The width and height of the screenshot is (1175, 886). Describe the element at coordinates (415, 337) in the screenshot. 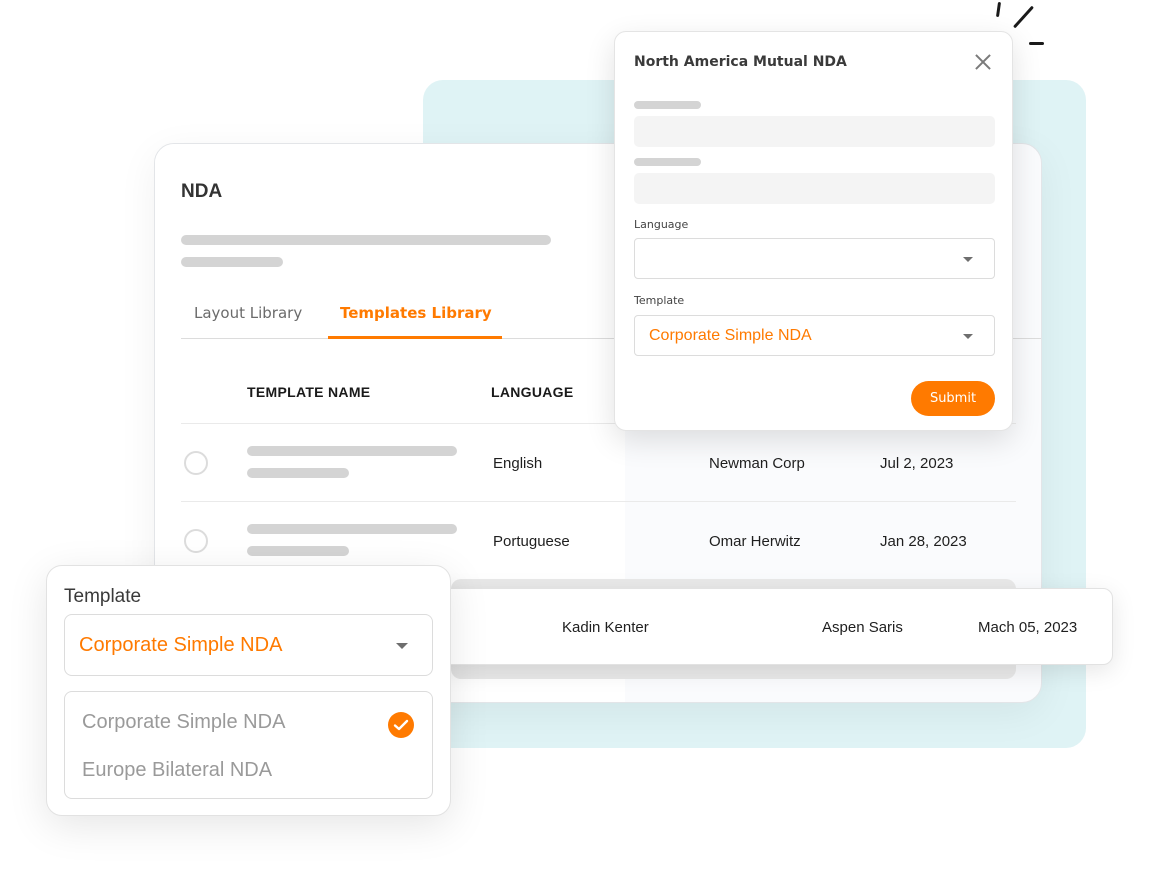

I see `active-tab-indicator` at that location.